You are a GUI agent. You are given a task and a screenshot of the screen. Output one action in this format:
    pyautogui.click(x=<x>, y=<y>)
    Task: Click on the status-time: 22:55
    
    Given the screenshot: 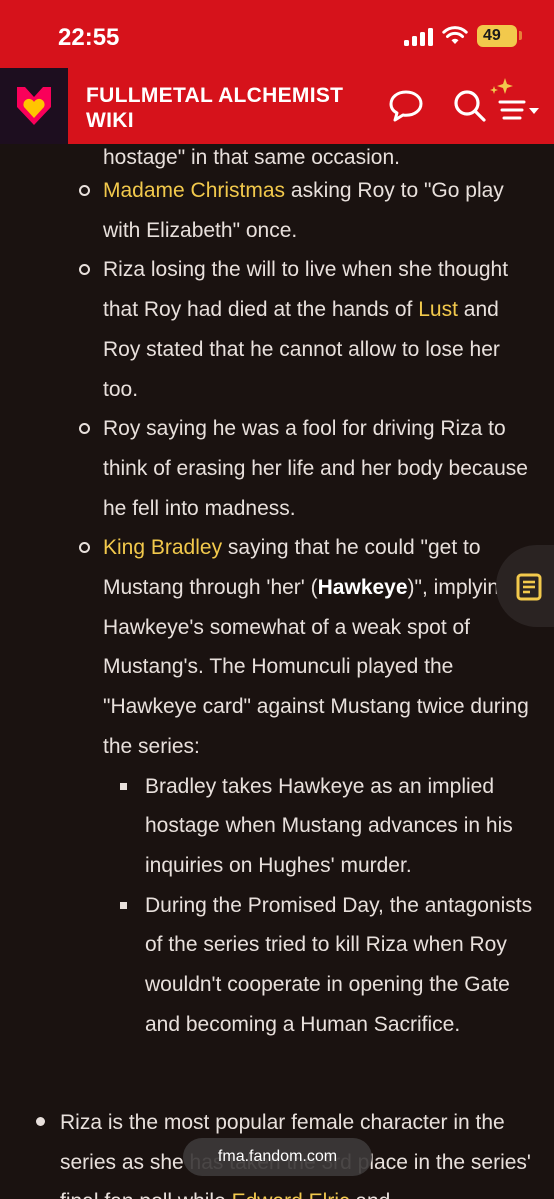 What is the action you would take?
    pyautogui.click(x=89, y=37)
    